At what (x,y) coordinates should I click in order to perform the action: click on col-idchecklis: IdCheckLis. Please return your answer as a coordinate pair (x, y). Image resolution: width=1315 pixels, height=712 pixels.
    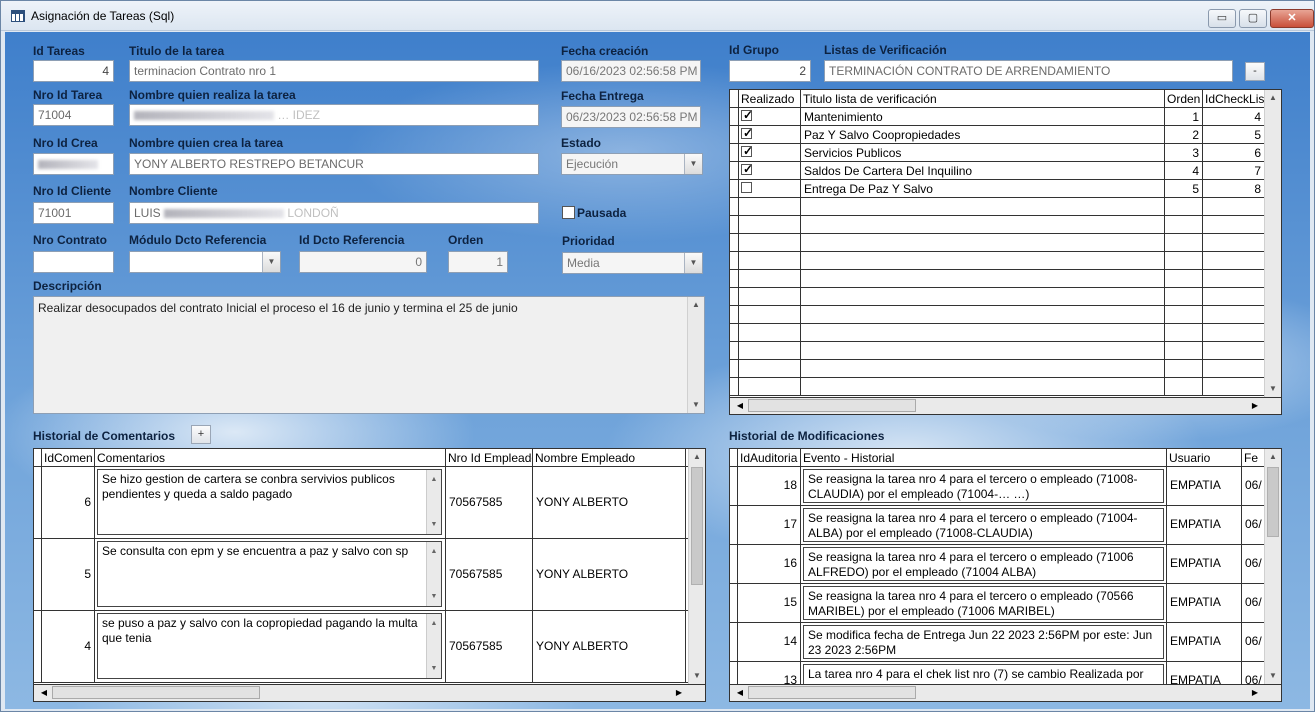
    Looking at the image, I should click on (1234, 99).